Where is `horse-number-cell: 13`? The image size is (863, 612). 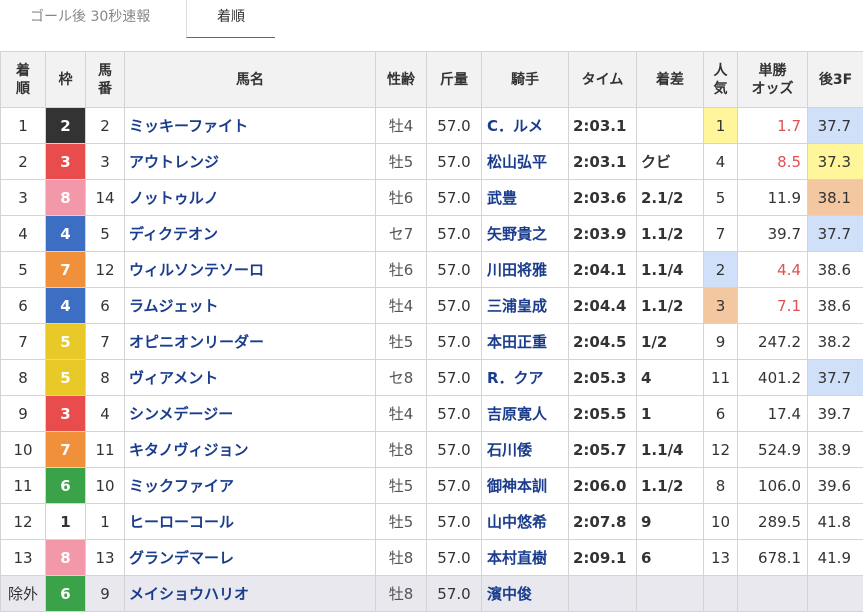 horse-number-cell: 13 is located at coordinates (105, 557).